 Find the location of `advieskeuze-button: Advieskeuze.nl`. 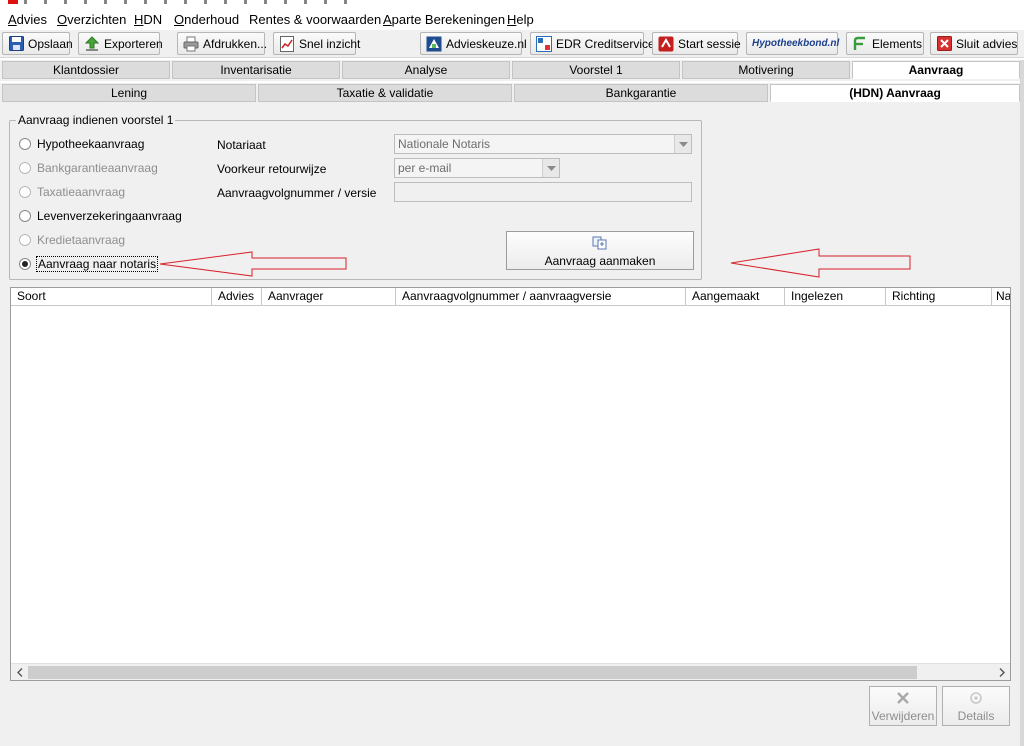

advieskeuze-button: Advieskeuze.nl is located at coordinates (473, 43).